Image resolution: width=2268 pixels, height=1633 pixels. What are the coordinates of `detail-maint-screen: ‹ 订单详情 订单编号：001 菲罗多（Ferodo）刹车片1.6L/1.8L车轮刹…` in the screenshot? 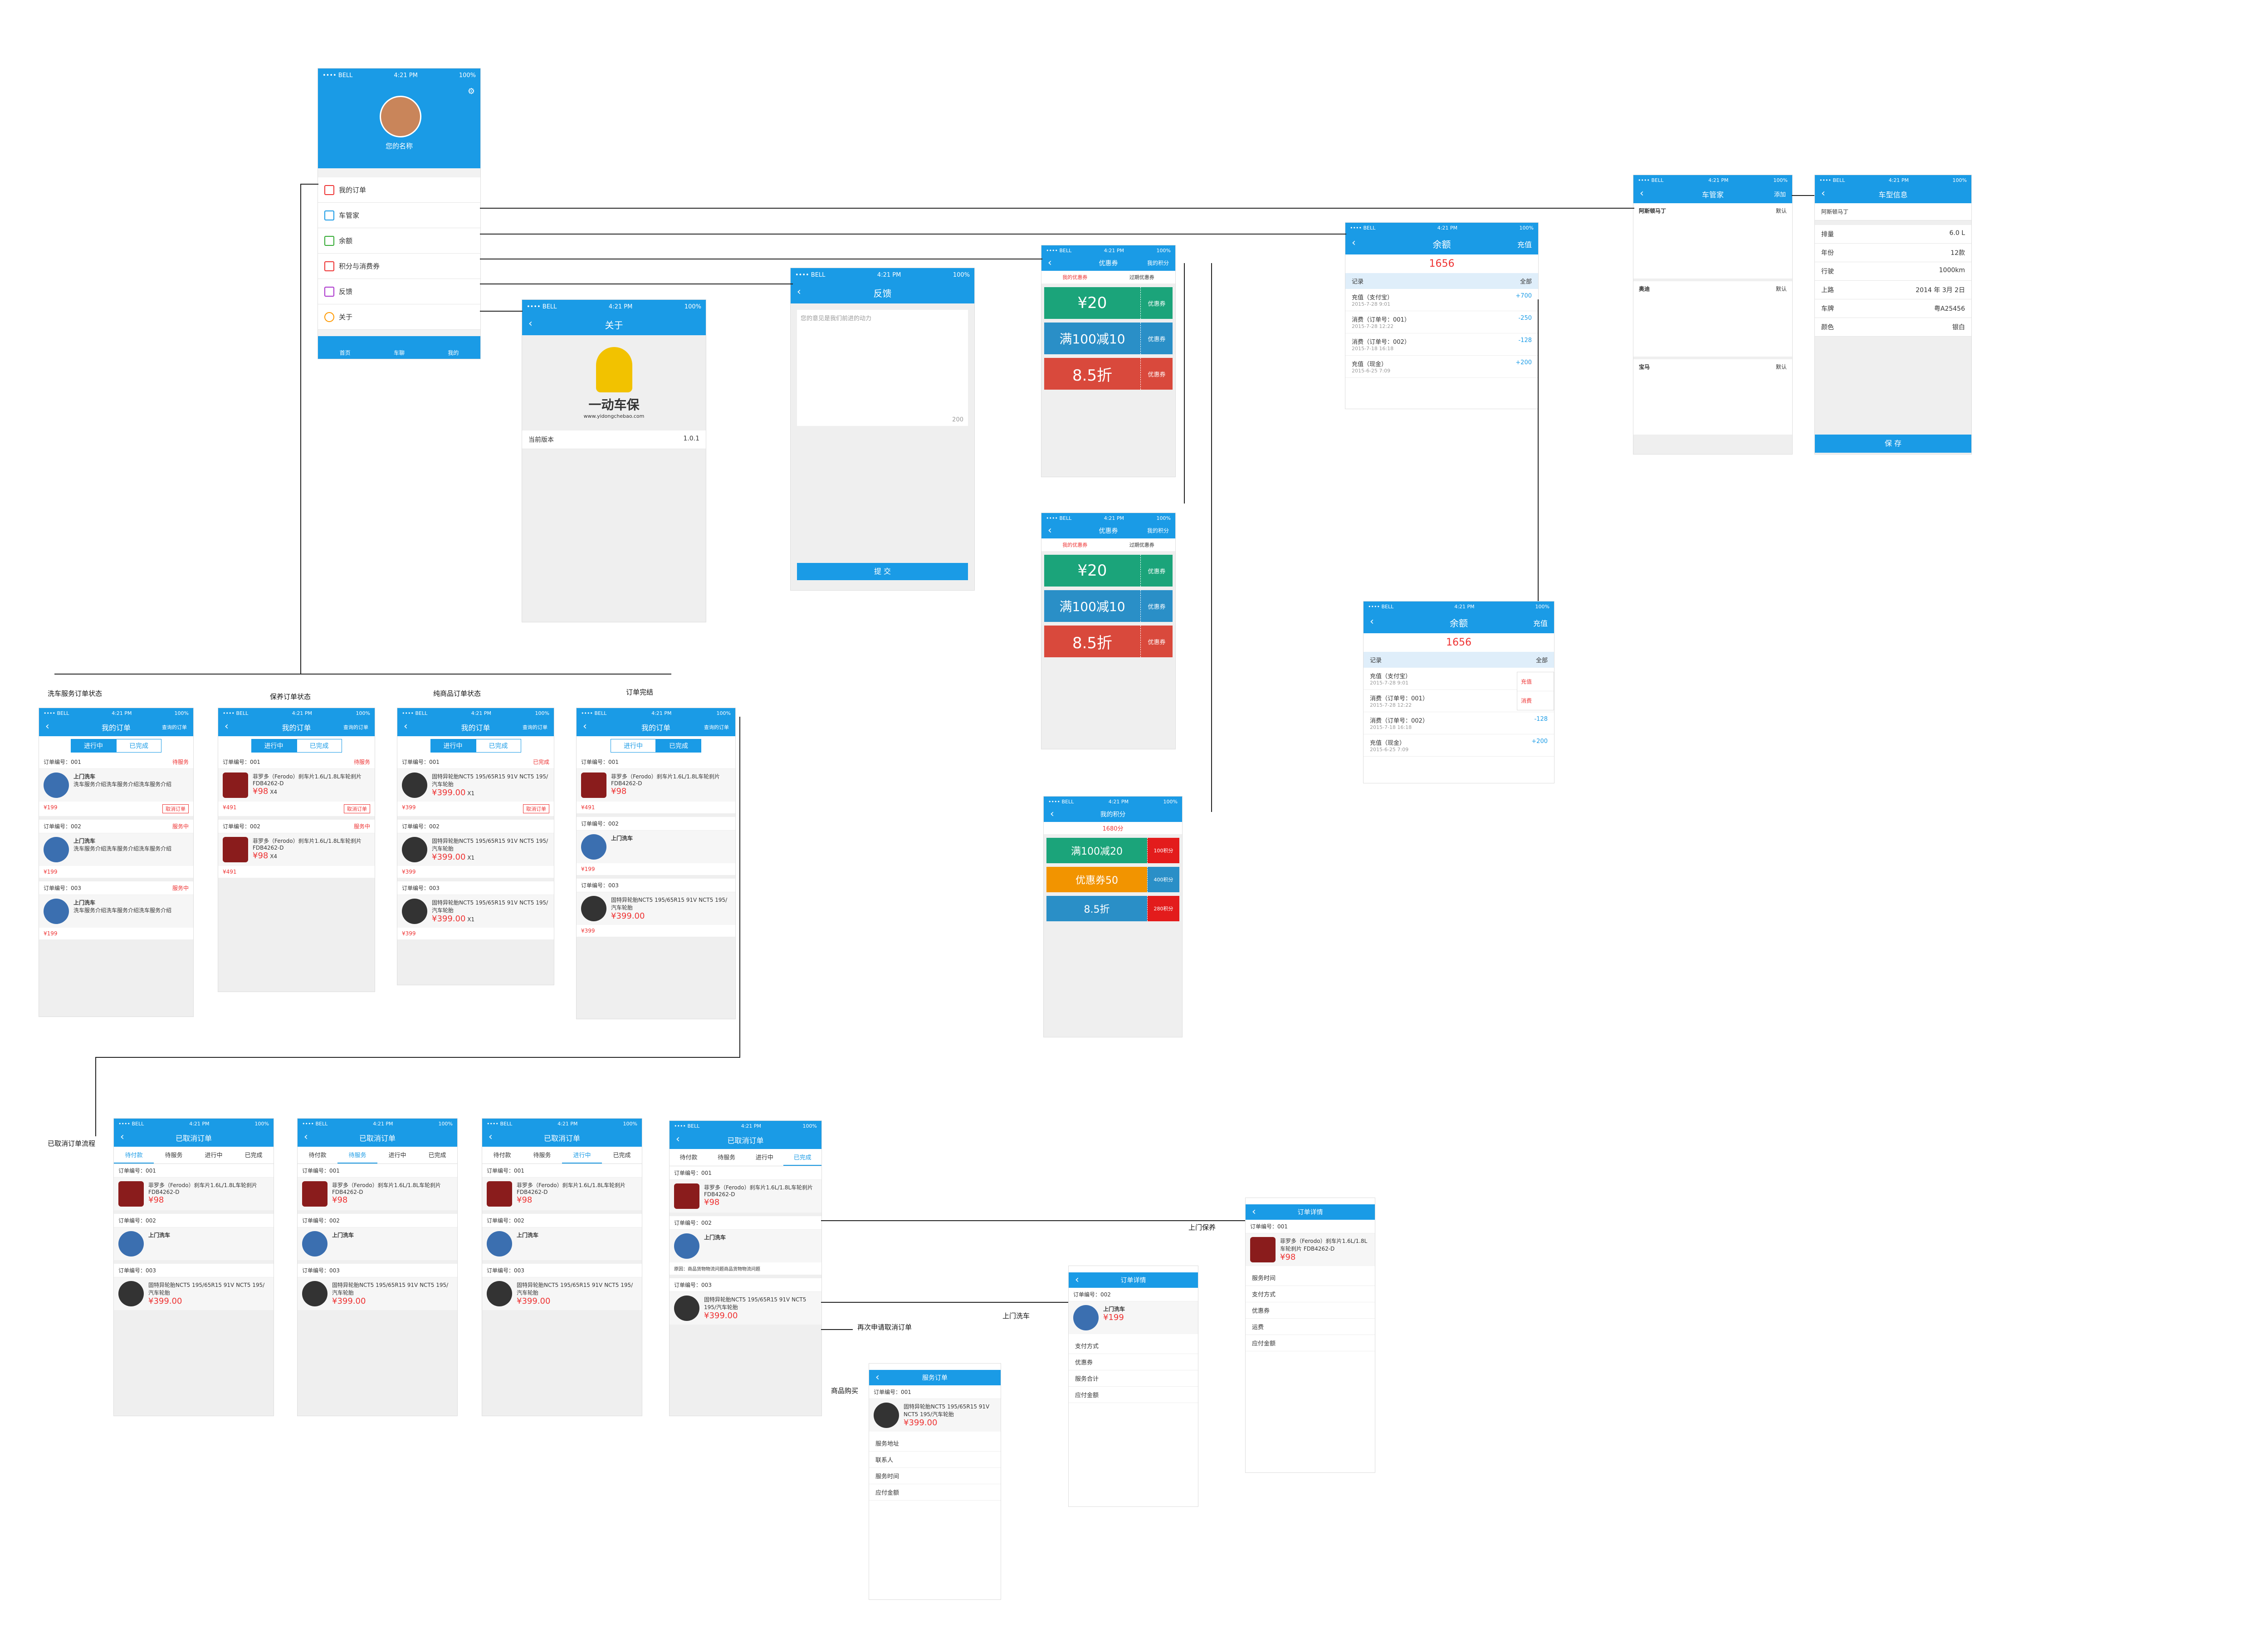 It's located at (1310, 1335).